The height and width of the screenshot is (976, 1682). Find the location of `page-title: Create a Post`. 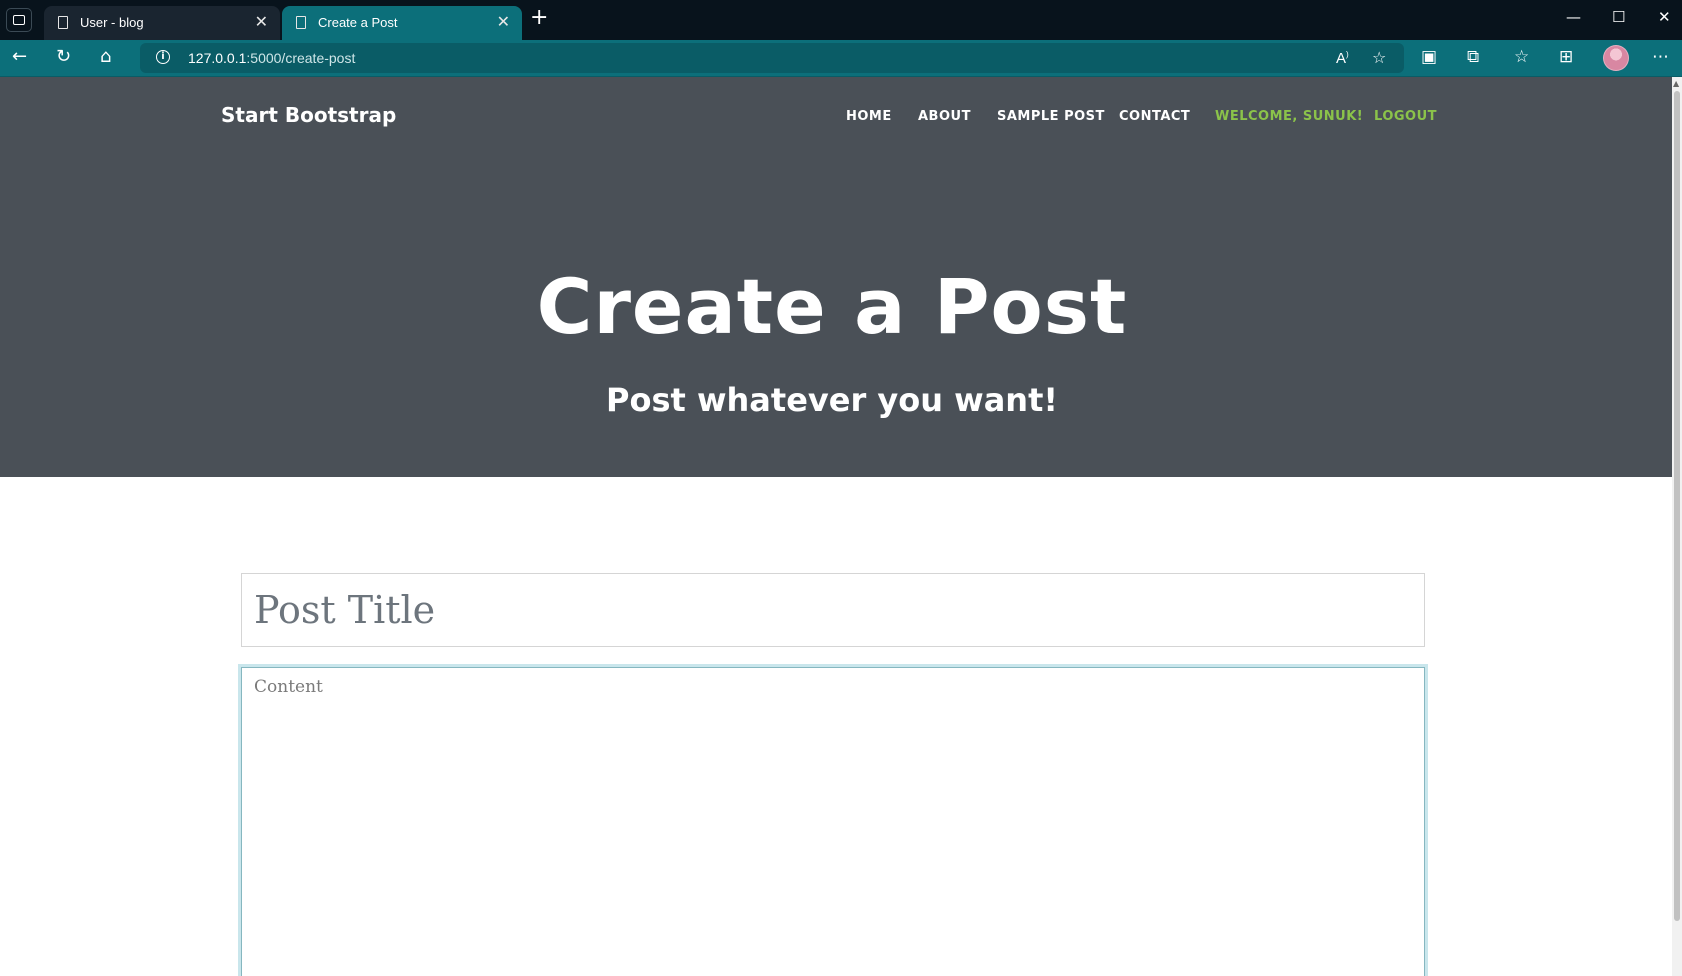

page-title: Create a Post is located at coordinates (832, 306).